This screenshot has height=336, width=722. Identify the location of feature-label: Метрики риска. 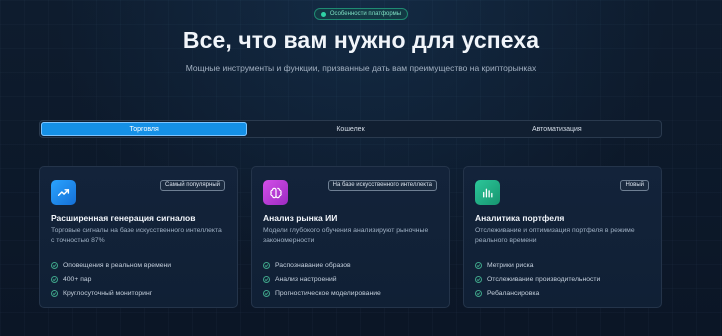
(510, 265).